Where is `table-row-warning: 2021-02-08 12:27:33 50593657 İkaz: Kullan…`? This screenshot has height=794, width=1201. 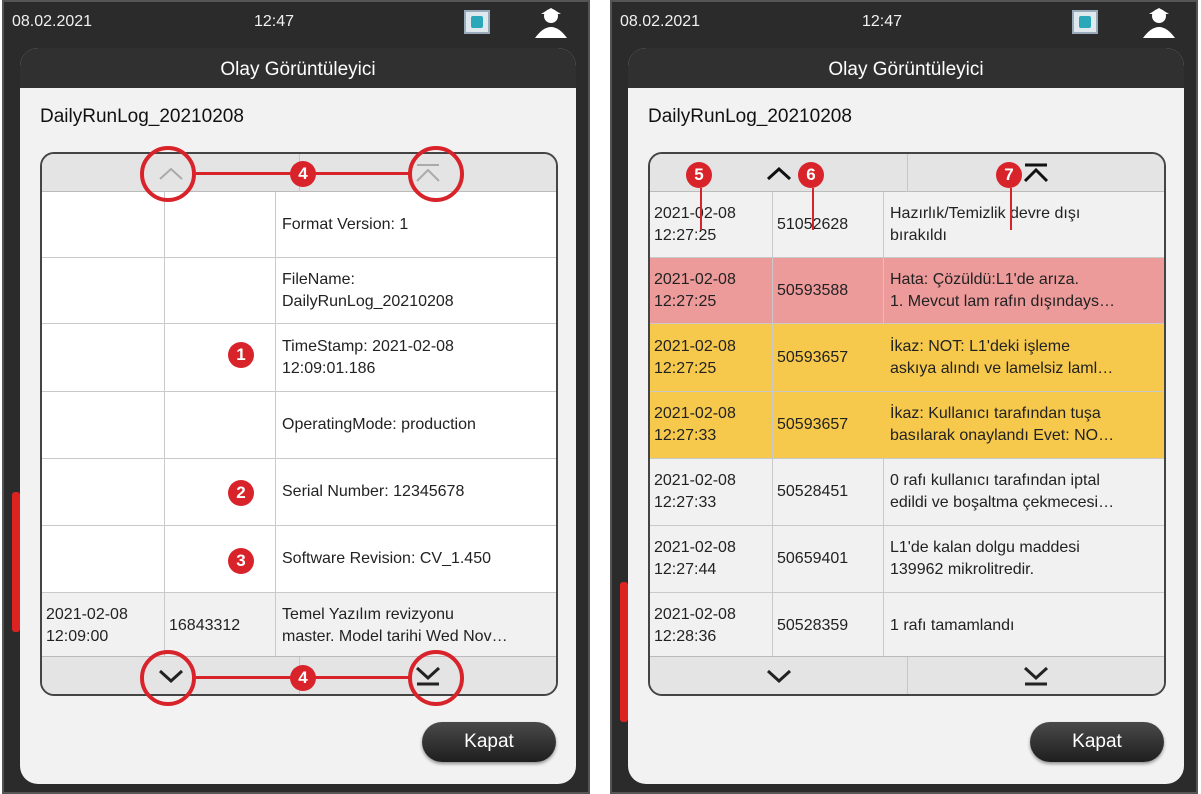
table-row-warning: 2021-02-08 12:27:33 50593657 İkaz: Kullan… is located at coordinates (907, 425).